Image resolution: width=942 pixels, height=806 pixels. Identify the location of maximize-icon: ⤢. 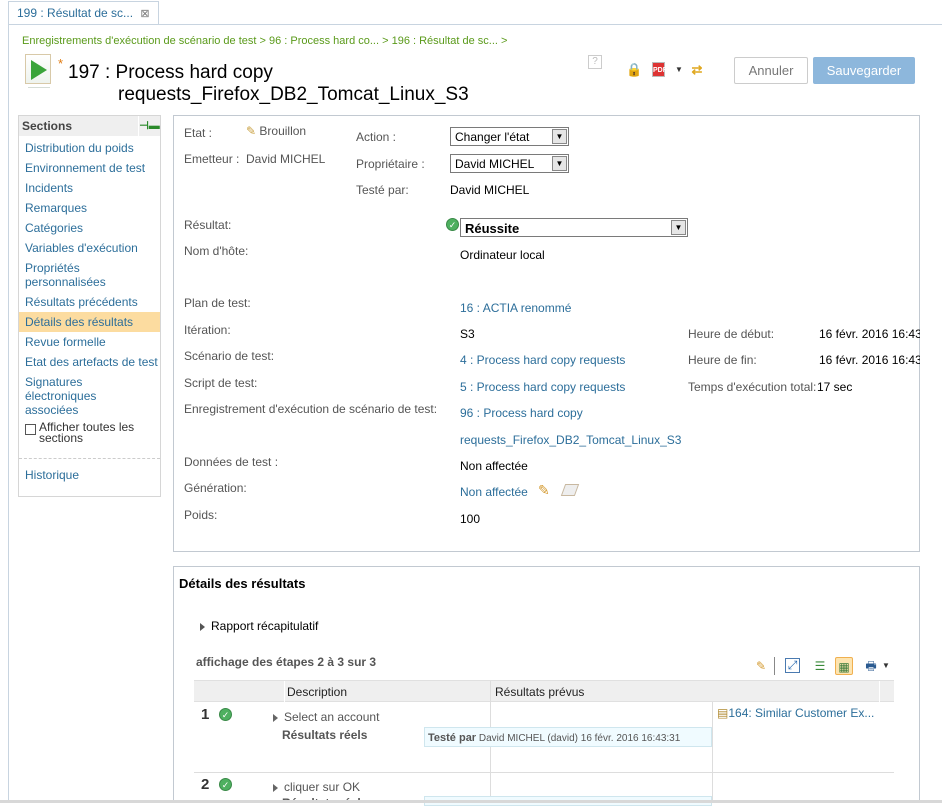
(792, 665).